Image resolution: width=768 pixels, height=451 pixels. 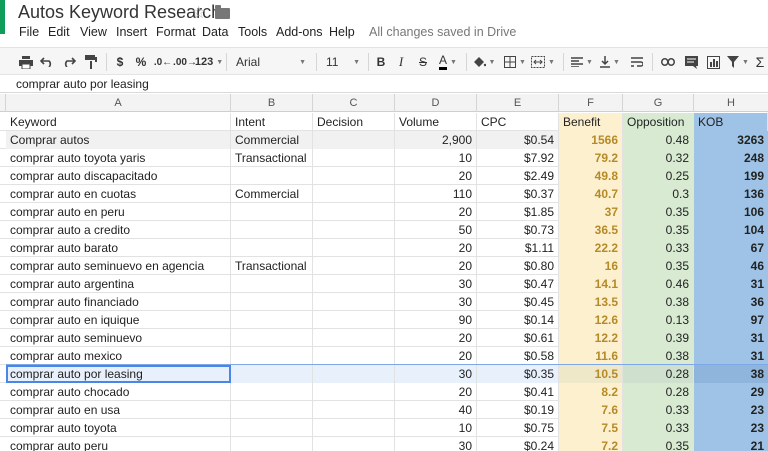 What do you see at coordinates (518, 392) in the screenshot?
I see `cell-cpc: $0.41` at bounding box center [518, 392].